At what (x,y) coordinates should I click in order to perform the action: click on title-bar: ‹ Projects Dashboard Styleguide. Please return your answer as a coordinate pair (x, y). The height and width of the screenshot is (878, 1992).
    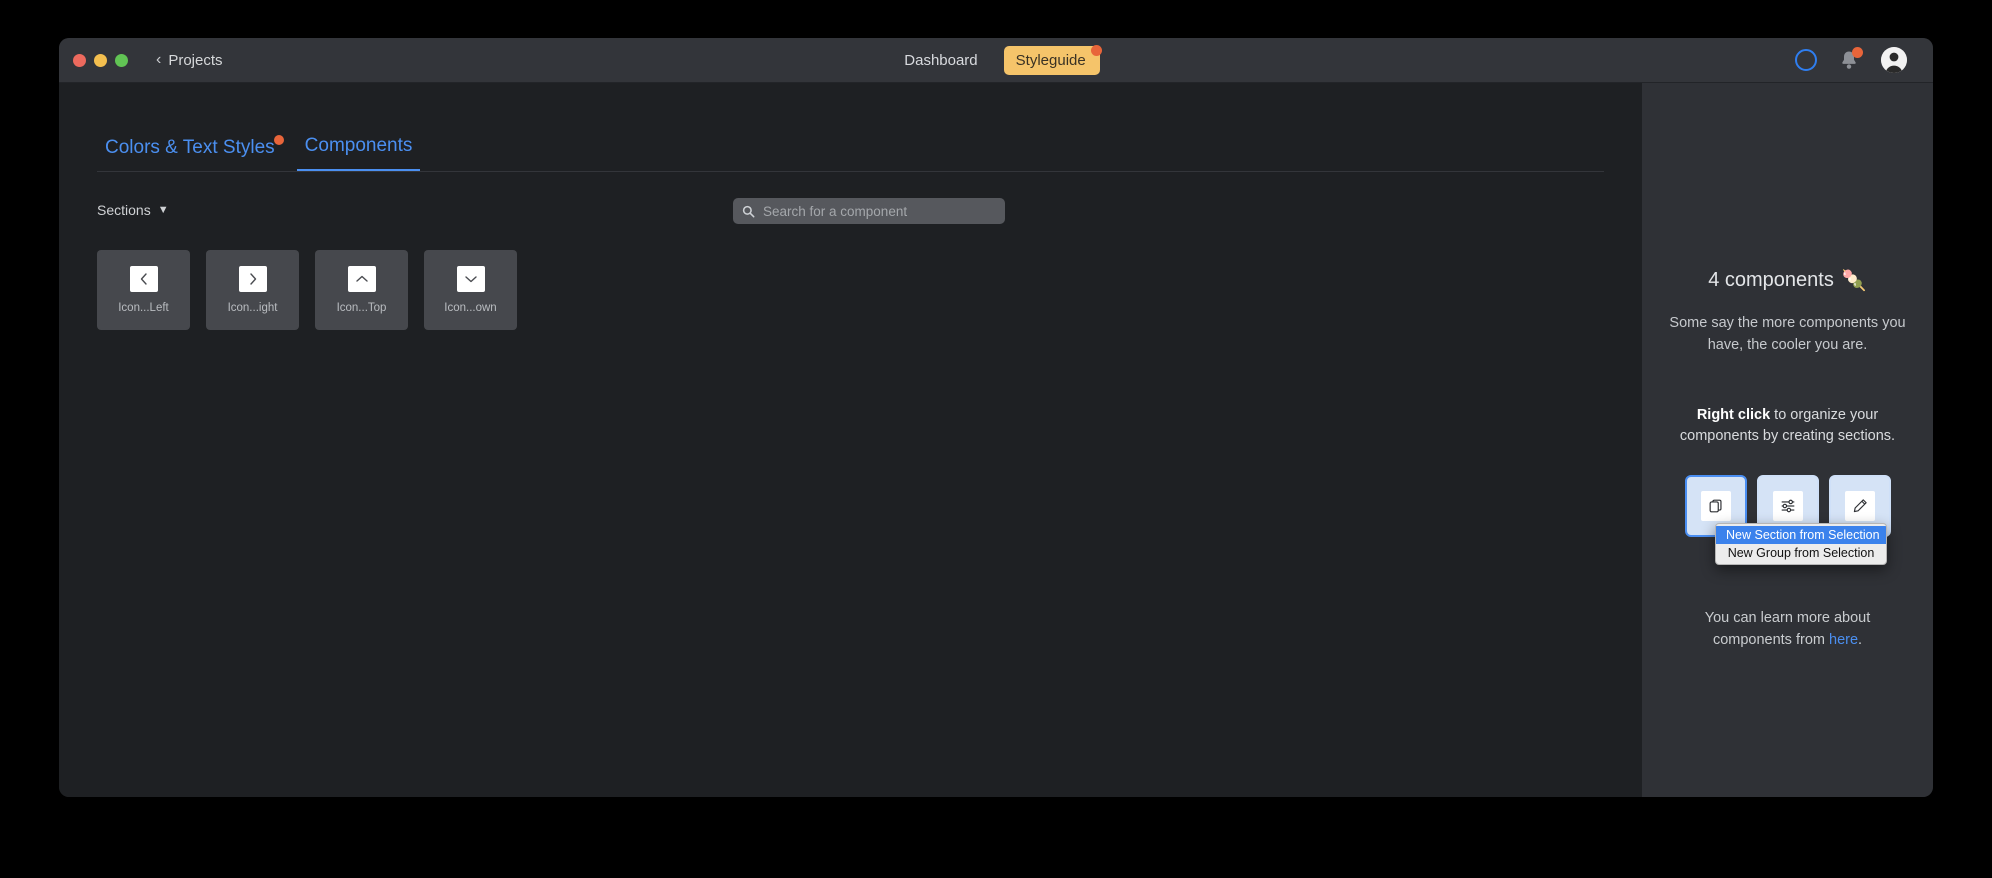
    Looking at the image, I should click on (996, 60).